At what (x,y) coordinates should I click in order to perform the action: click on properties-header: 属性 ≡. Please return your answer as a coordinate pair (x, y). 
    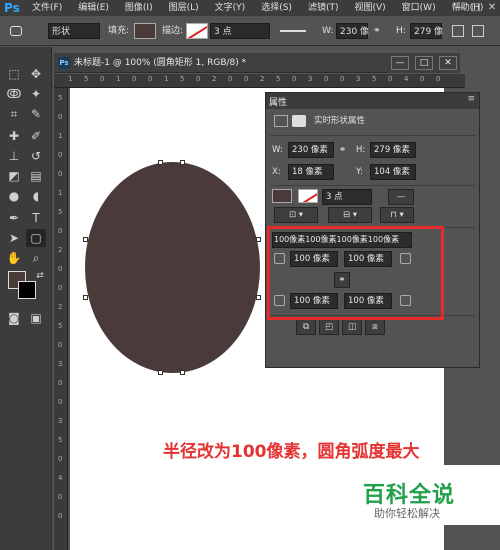
    Looking at the image, I should click on (372, 101).